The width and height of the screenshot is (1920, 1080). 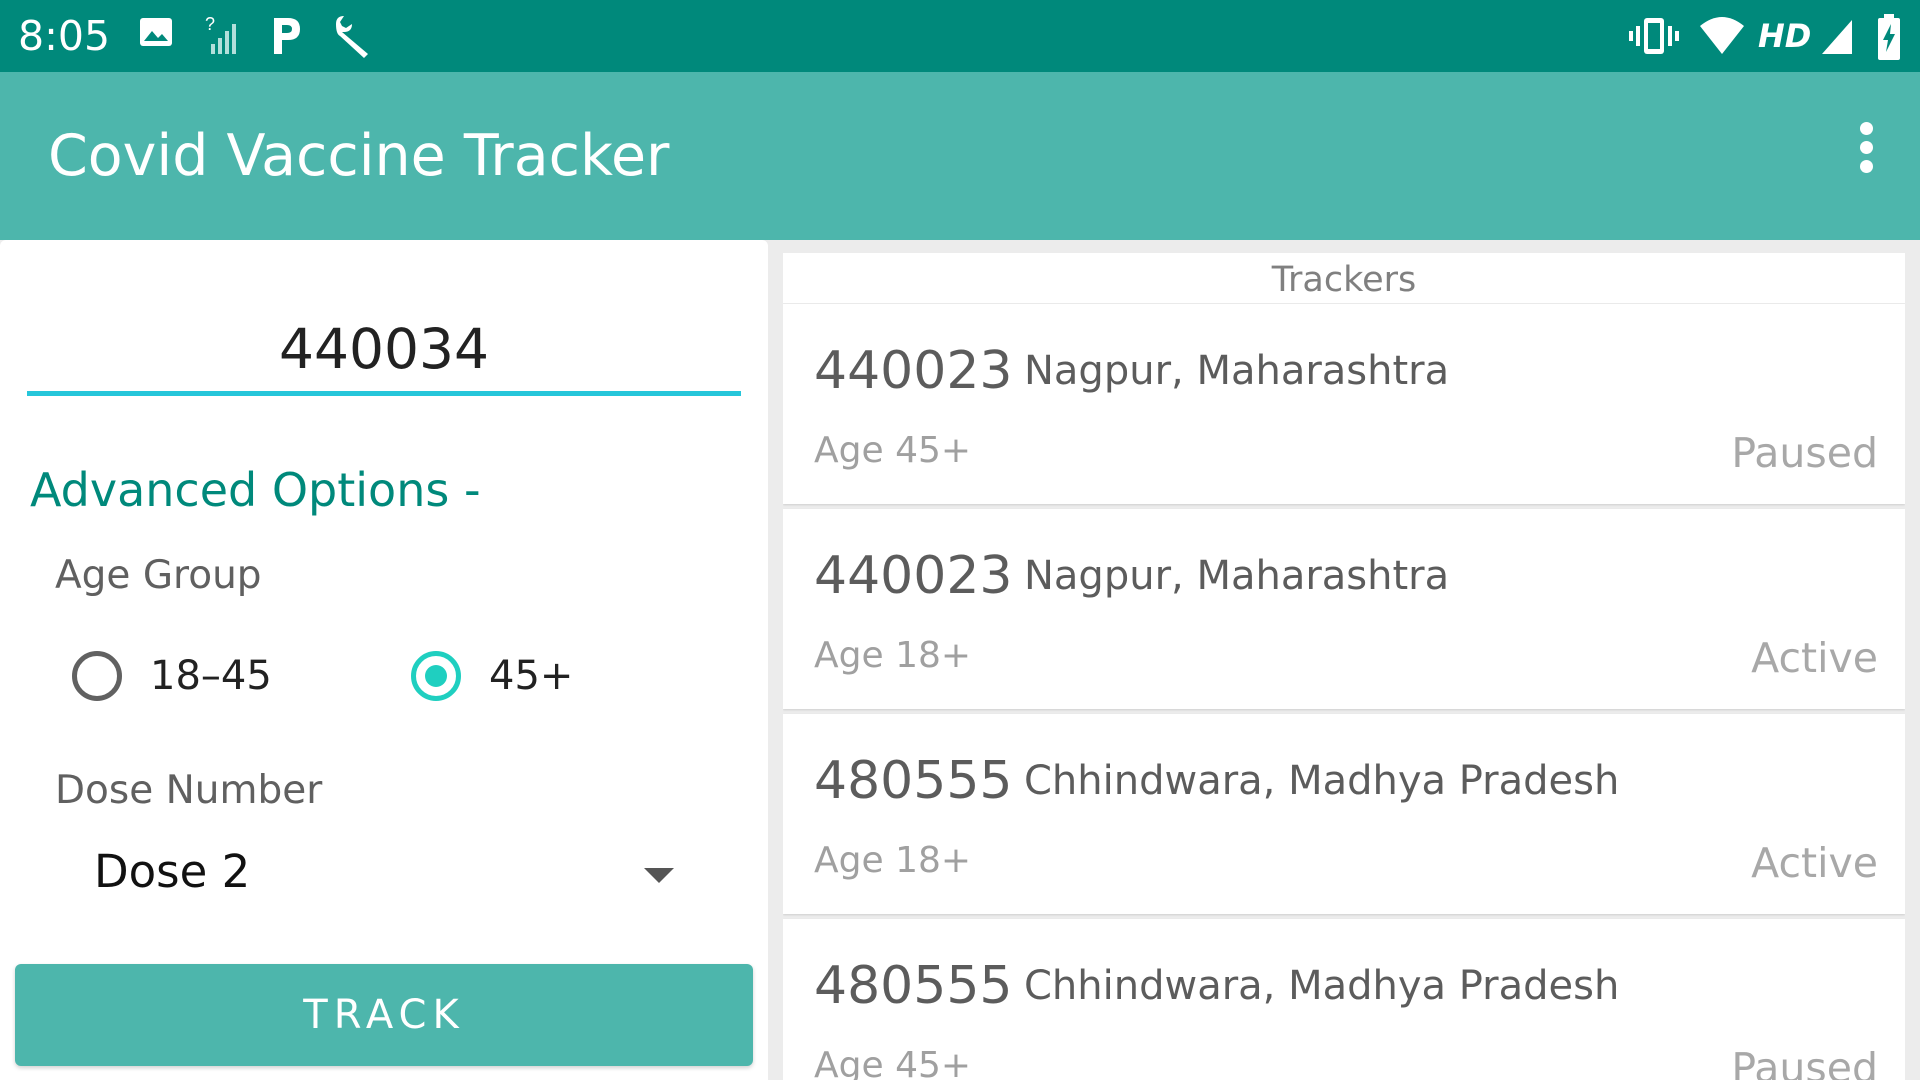 I want to click on age-option-label: 45+, so click(x=531, y=676).